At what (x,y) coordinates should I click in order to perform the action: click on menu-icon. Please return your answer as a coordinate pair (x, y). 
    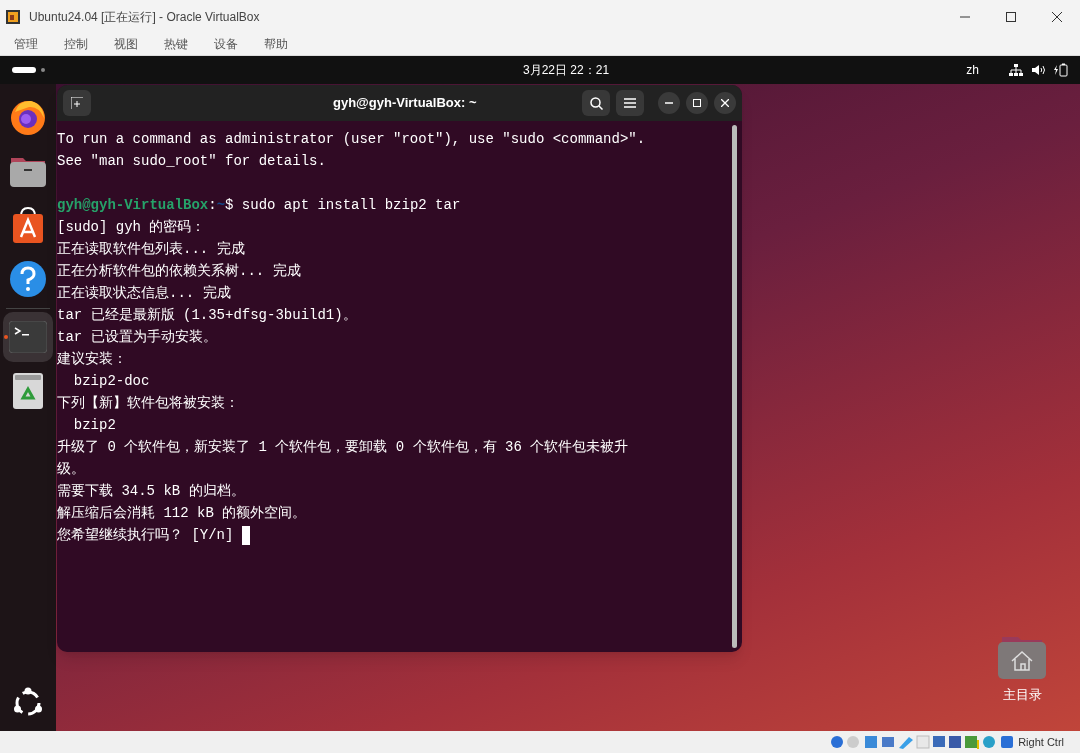
    Looking at the image, I should click on (630, 103).